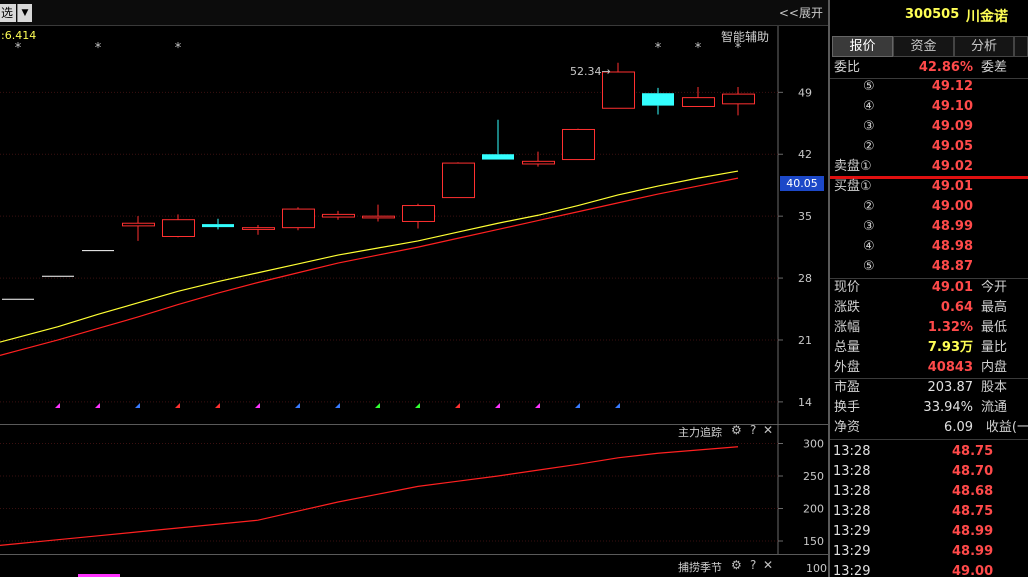 This screenshot has width=1028, height=577. Describe the element at coordinates (930, 472) in the screenshot. I see `trade-row: 13:28 48.70` at that location.